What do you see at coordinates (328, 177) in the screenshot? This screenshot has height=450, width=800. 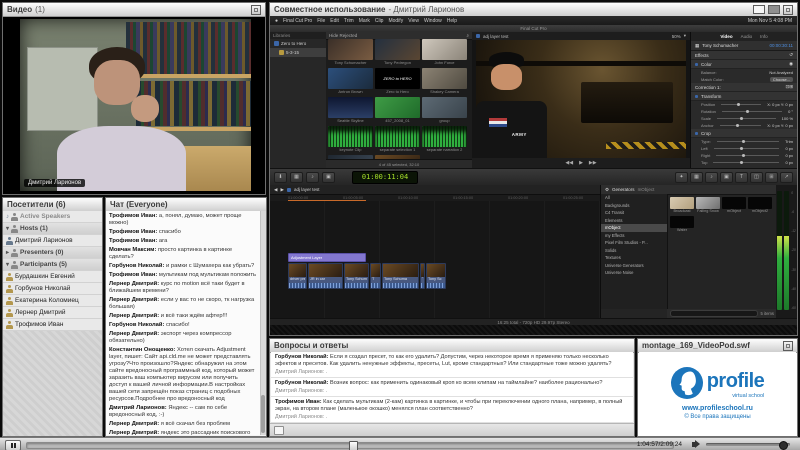 I see `toolbar-tool-icon: ▣` at bounding box center [328, 177].